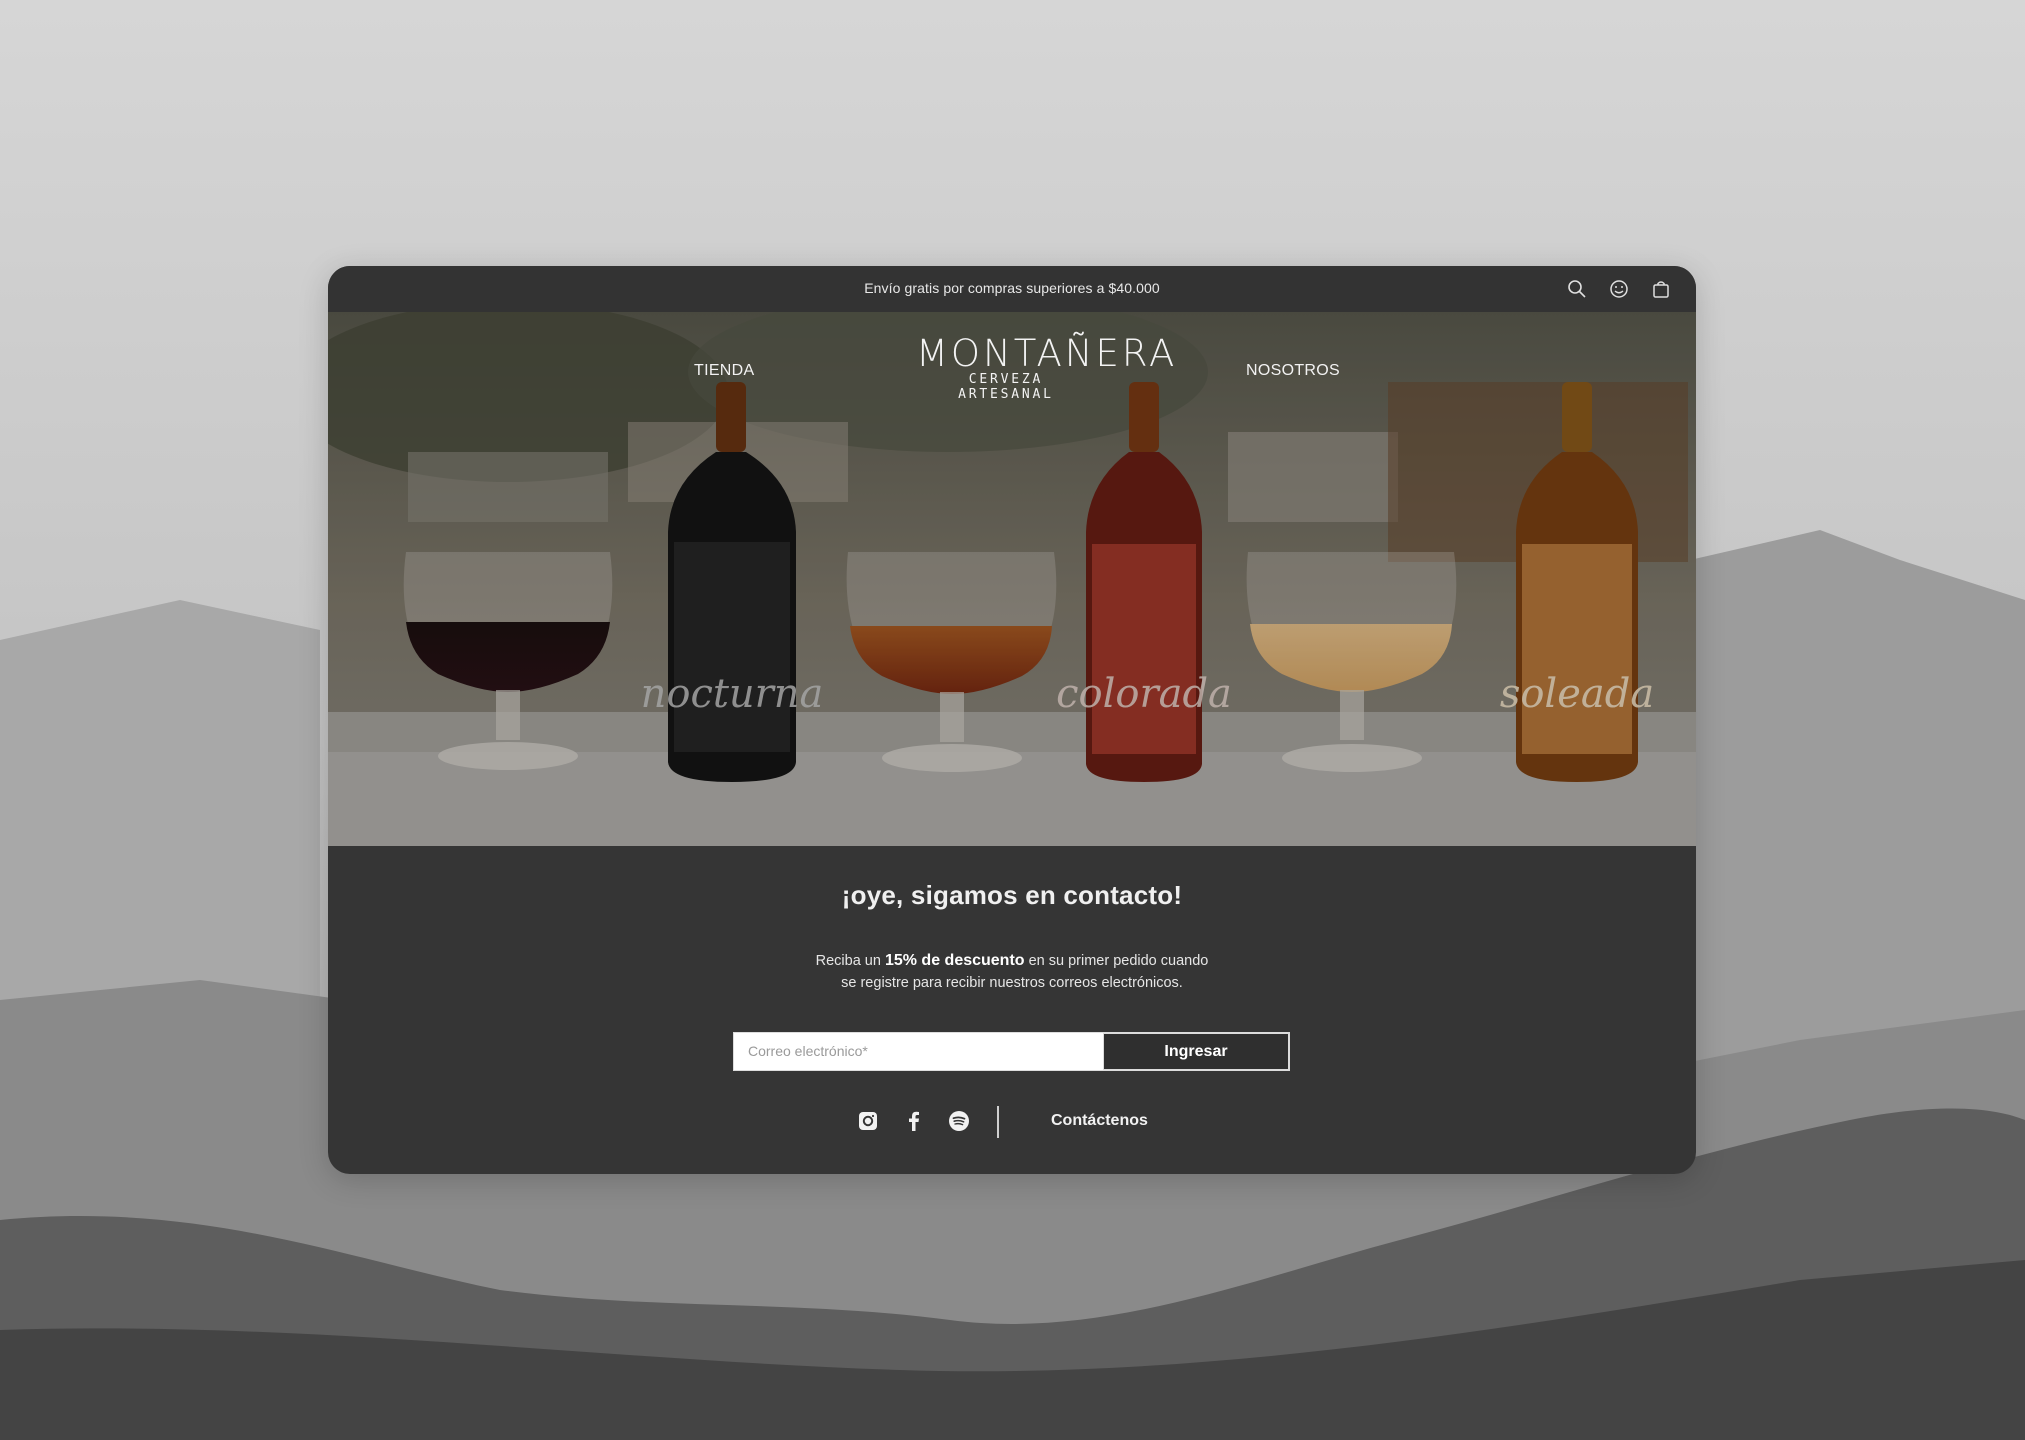 The width and height of the screenshot is (2025, 1440). Describe the element at coordinates (998, 1122) in the screenshot. I see `divider` at that location.